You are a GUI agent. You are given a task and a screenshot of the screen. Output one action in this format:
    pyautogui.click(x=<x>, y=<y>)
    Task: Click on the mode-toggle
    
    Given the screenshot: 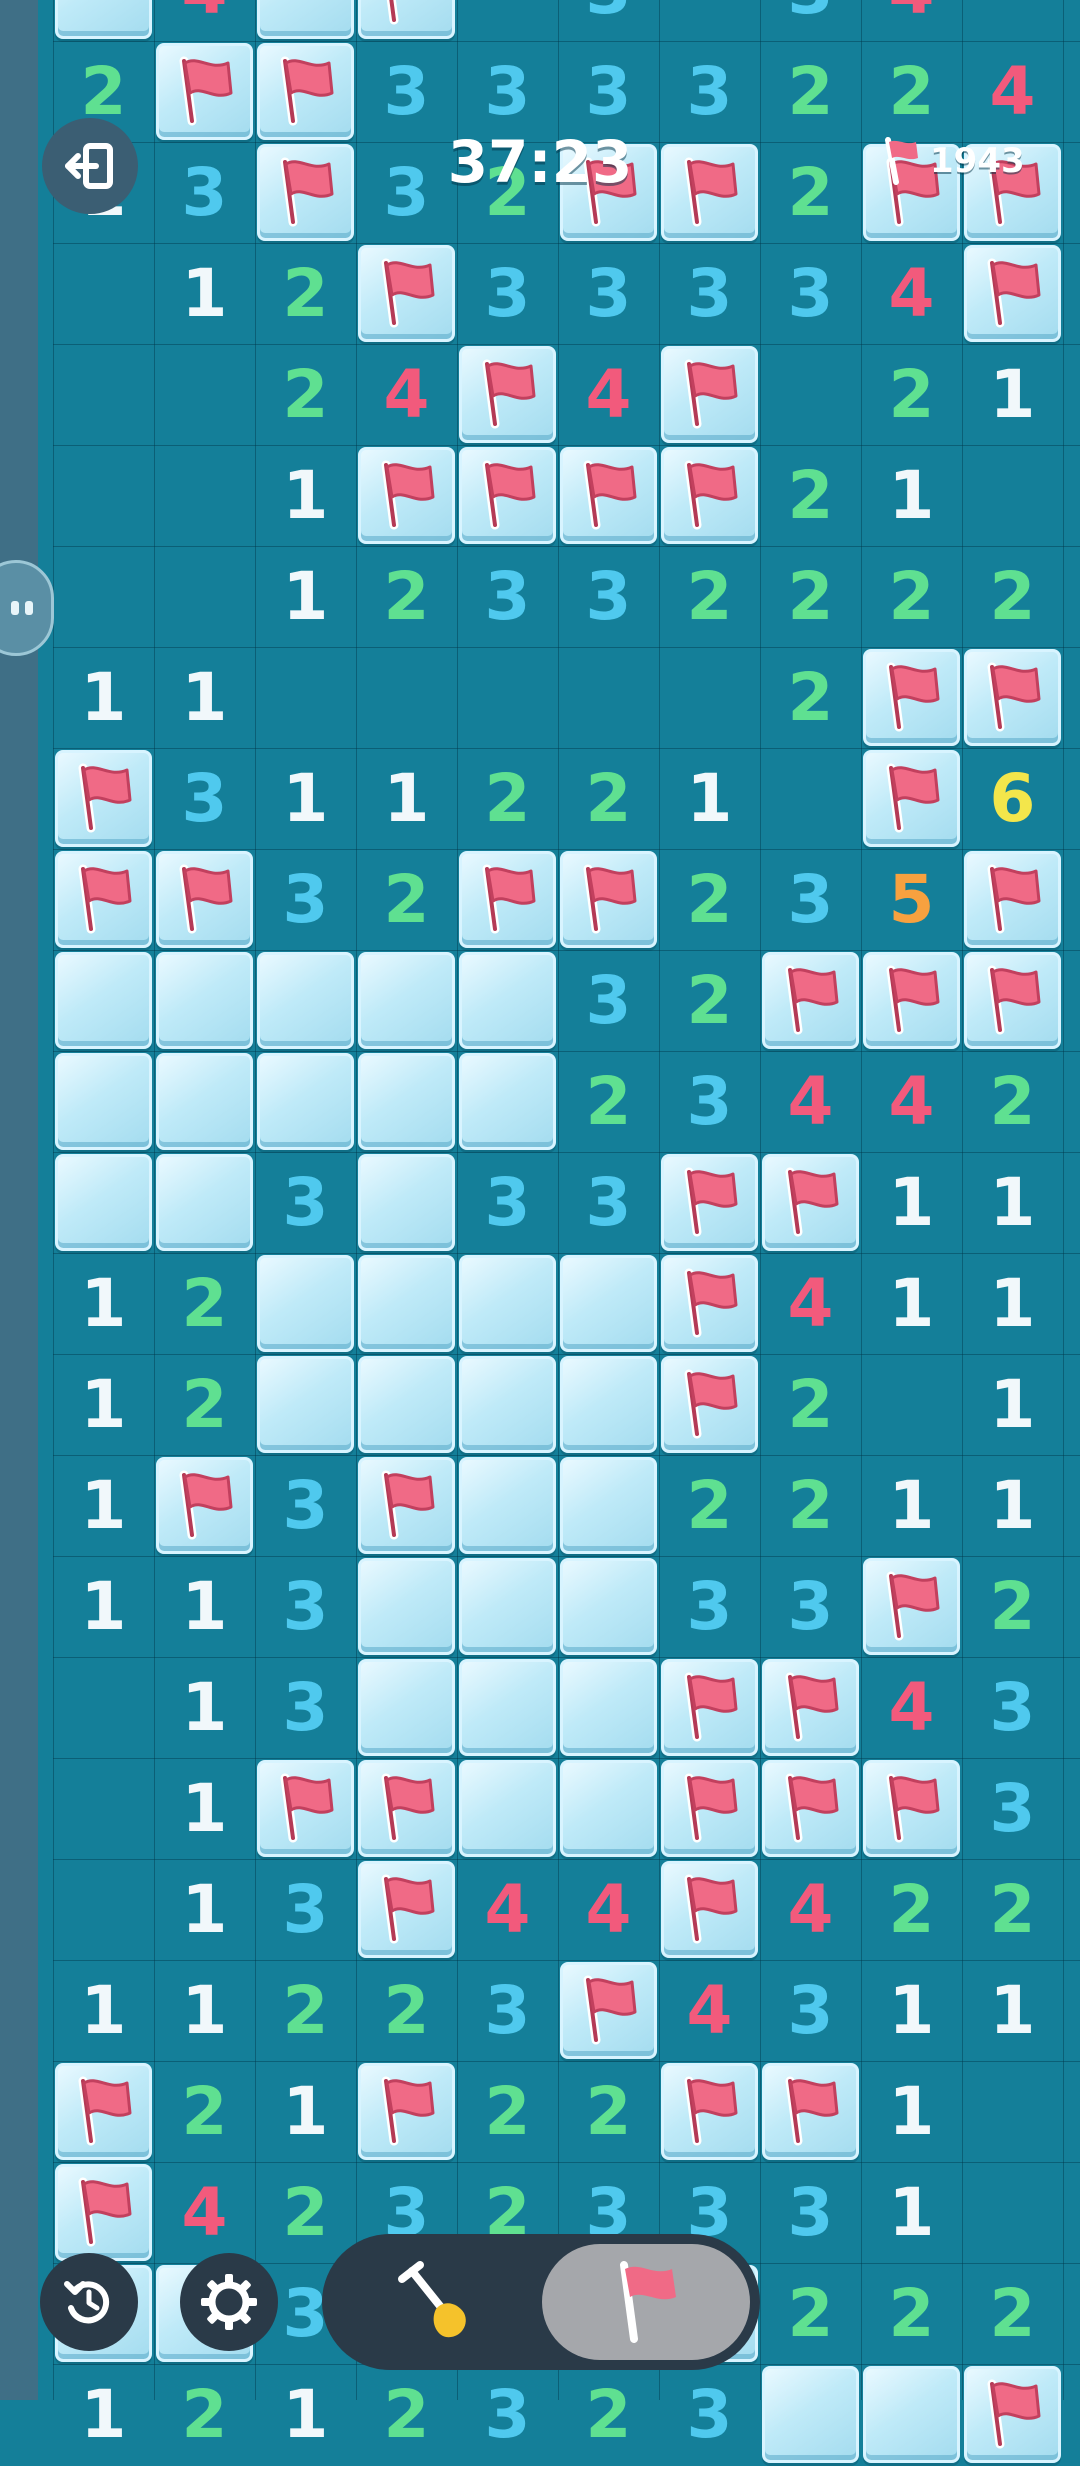 What is the action you would take?
    pyautogui.click(x=541, y=2302)
    